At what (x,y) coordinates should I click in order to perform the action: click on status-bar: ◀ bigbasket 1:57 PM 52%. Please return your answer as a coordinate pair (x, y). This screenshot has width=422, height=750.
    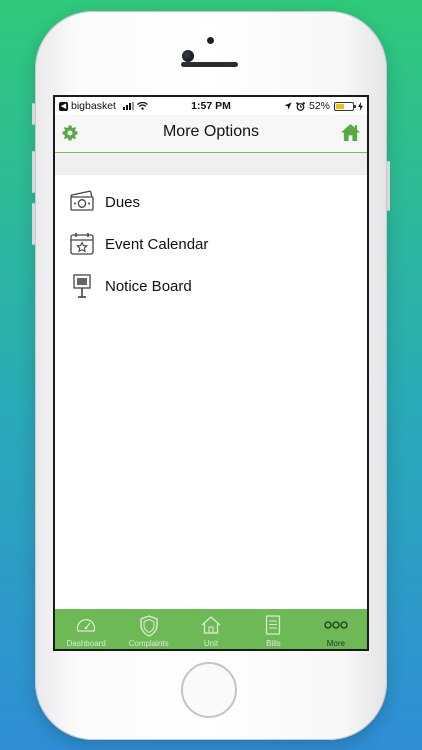
    Looking at the image, I should click on (211, 106).